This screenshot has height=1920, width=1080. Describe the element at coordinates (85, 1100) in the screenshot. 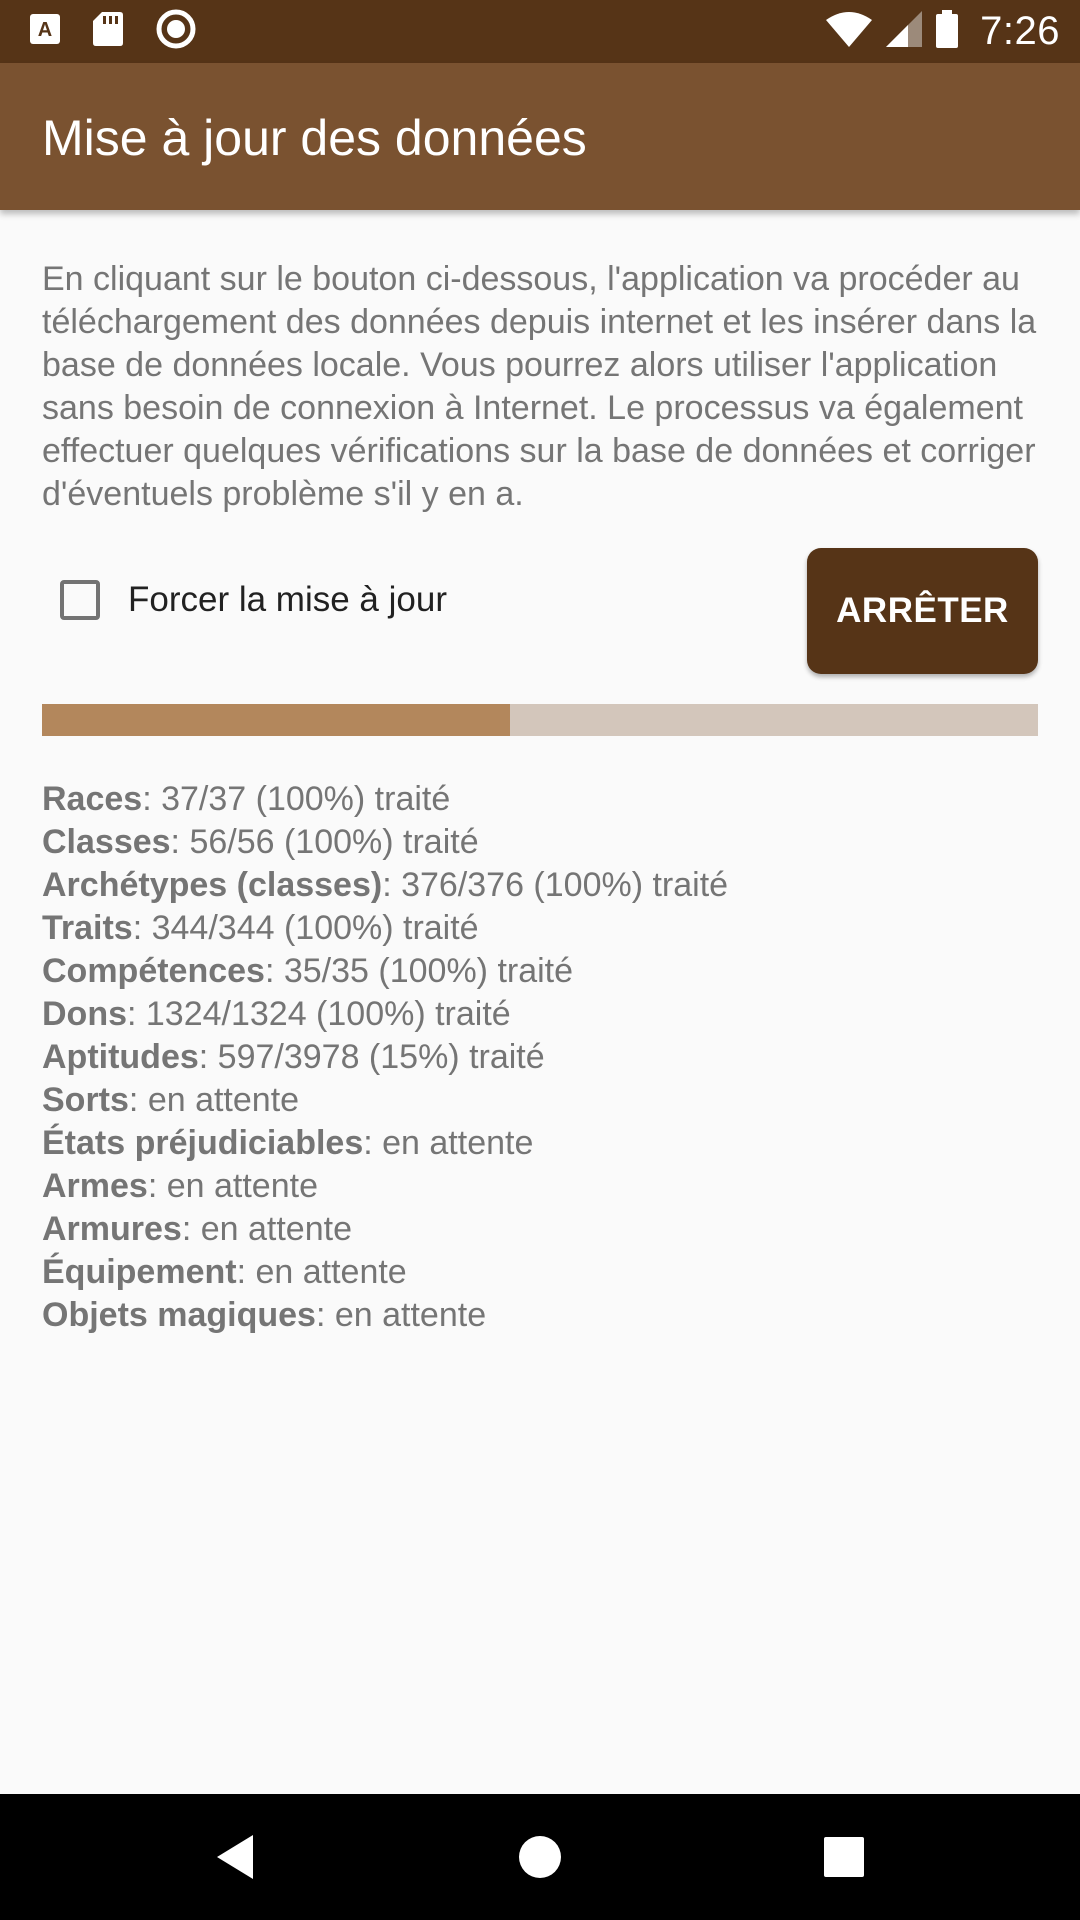

I see `status-item-name: Sorts` at that location.